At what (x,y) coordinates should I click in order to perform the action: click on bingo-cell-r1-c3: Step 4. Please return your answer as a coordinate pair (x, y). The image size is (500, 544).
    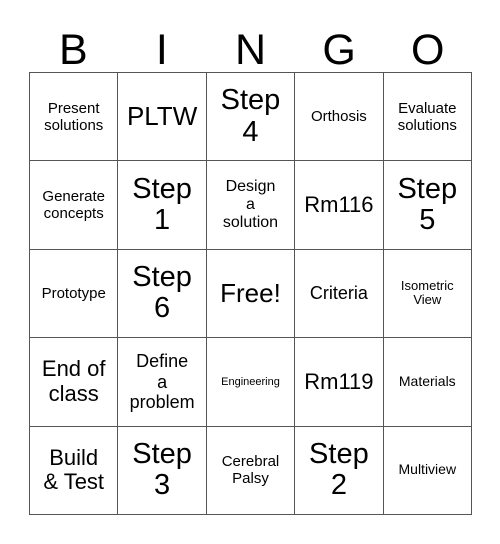
    Looking at the image, I should click on (251, 117).